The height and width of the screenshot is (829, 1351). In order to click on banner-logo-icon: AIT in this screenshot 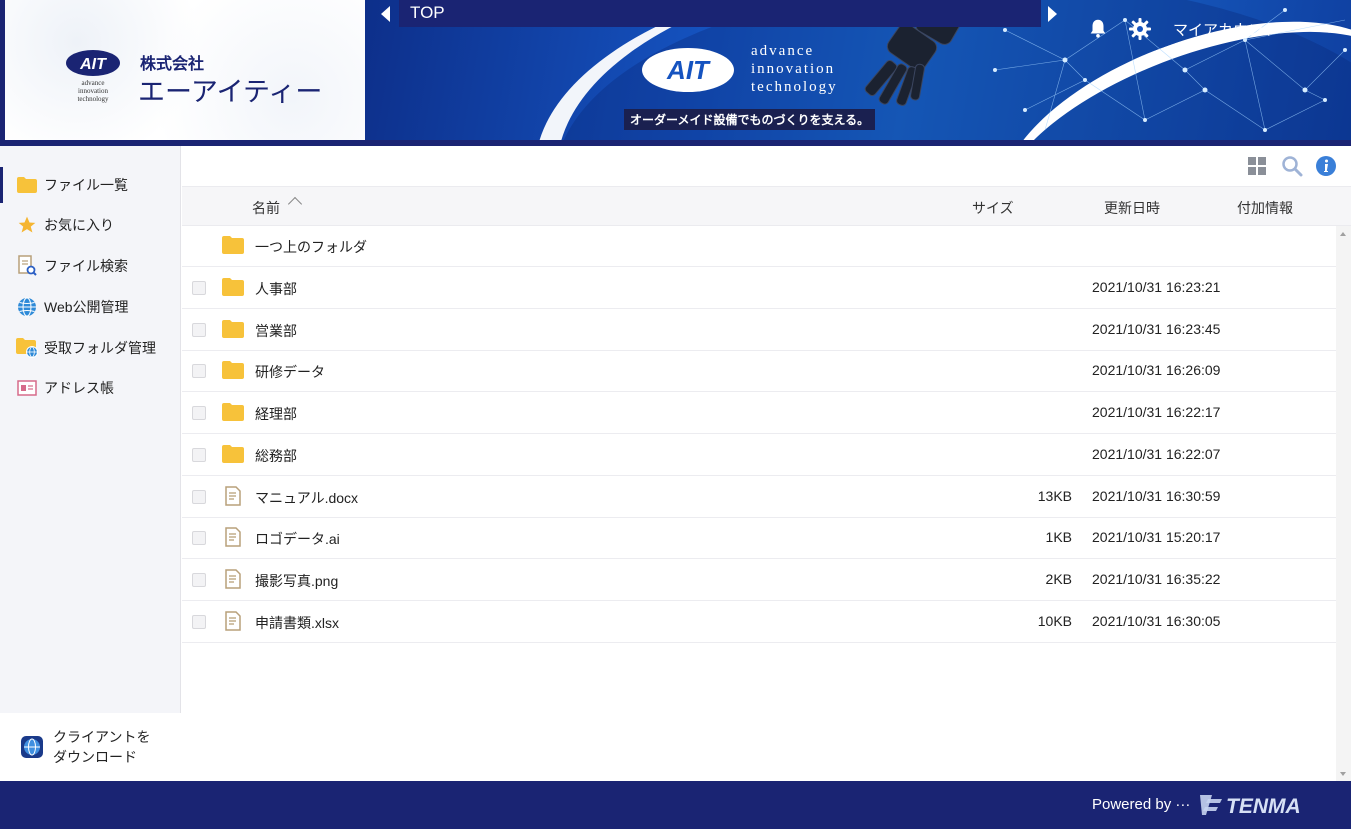, I will do `click(688, 70)`.